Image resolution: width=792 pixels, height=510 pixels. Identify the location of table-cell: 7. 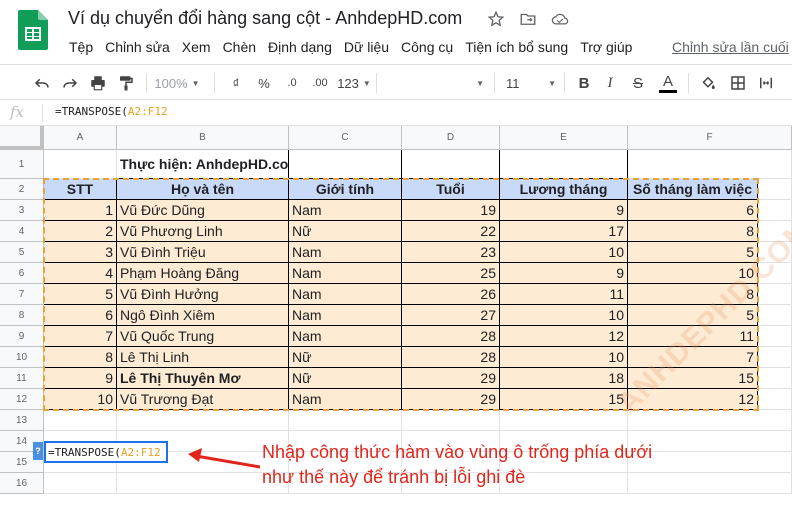
(80, 336).